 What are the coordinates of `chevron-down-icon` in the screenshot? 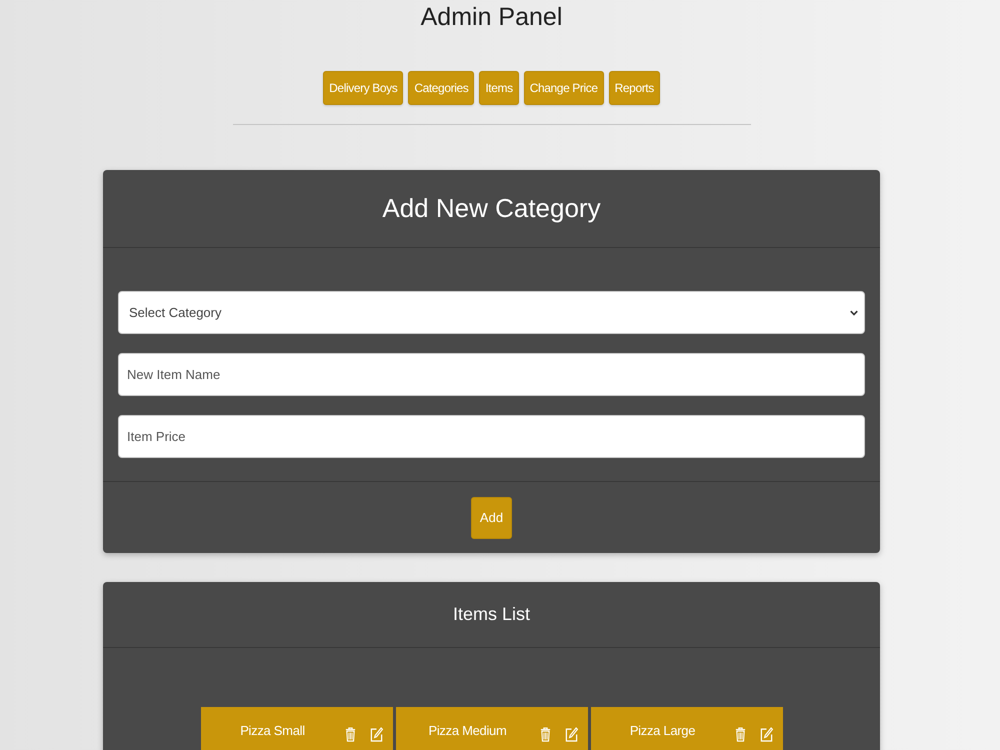 It's located at (854, 313).